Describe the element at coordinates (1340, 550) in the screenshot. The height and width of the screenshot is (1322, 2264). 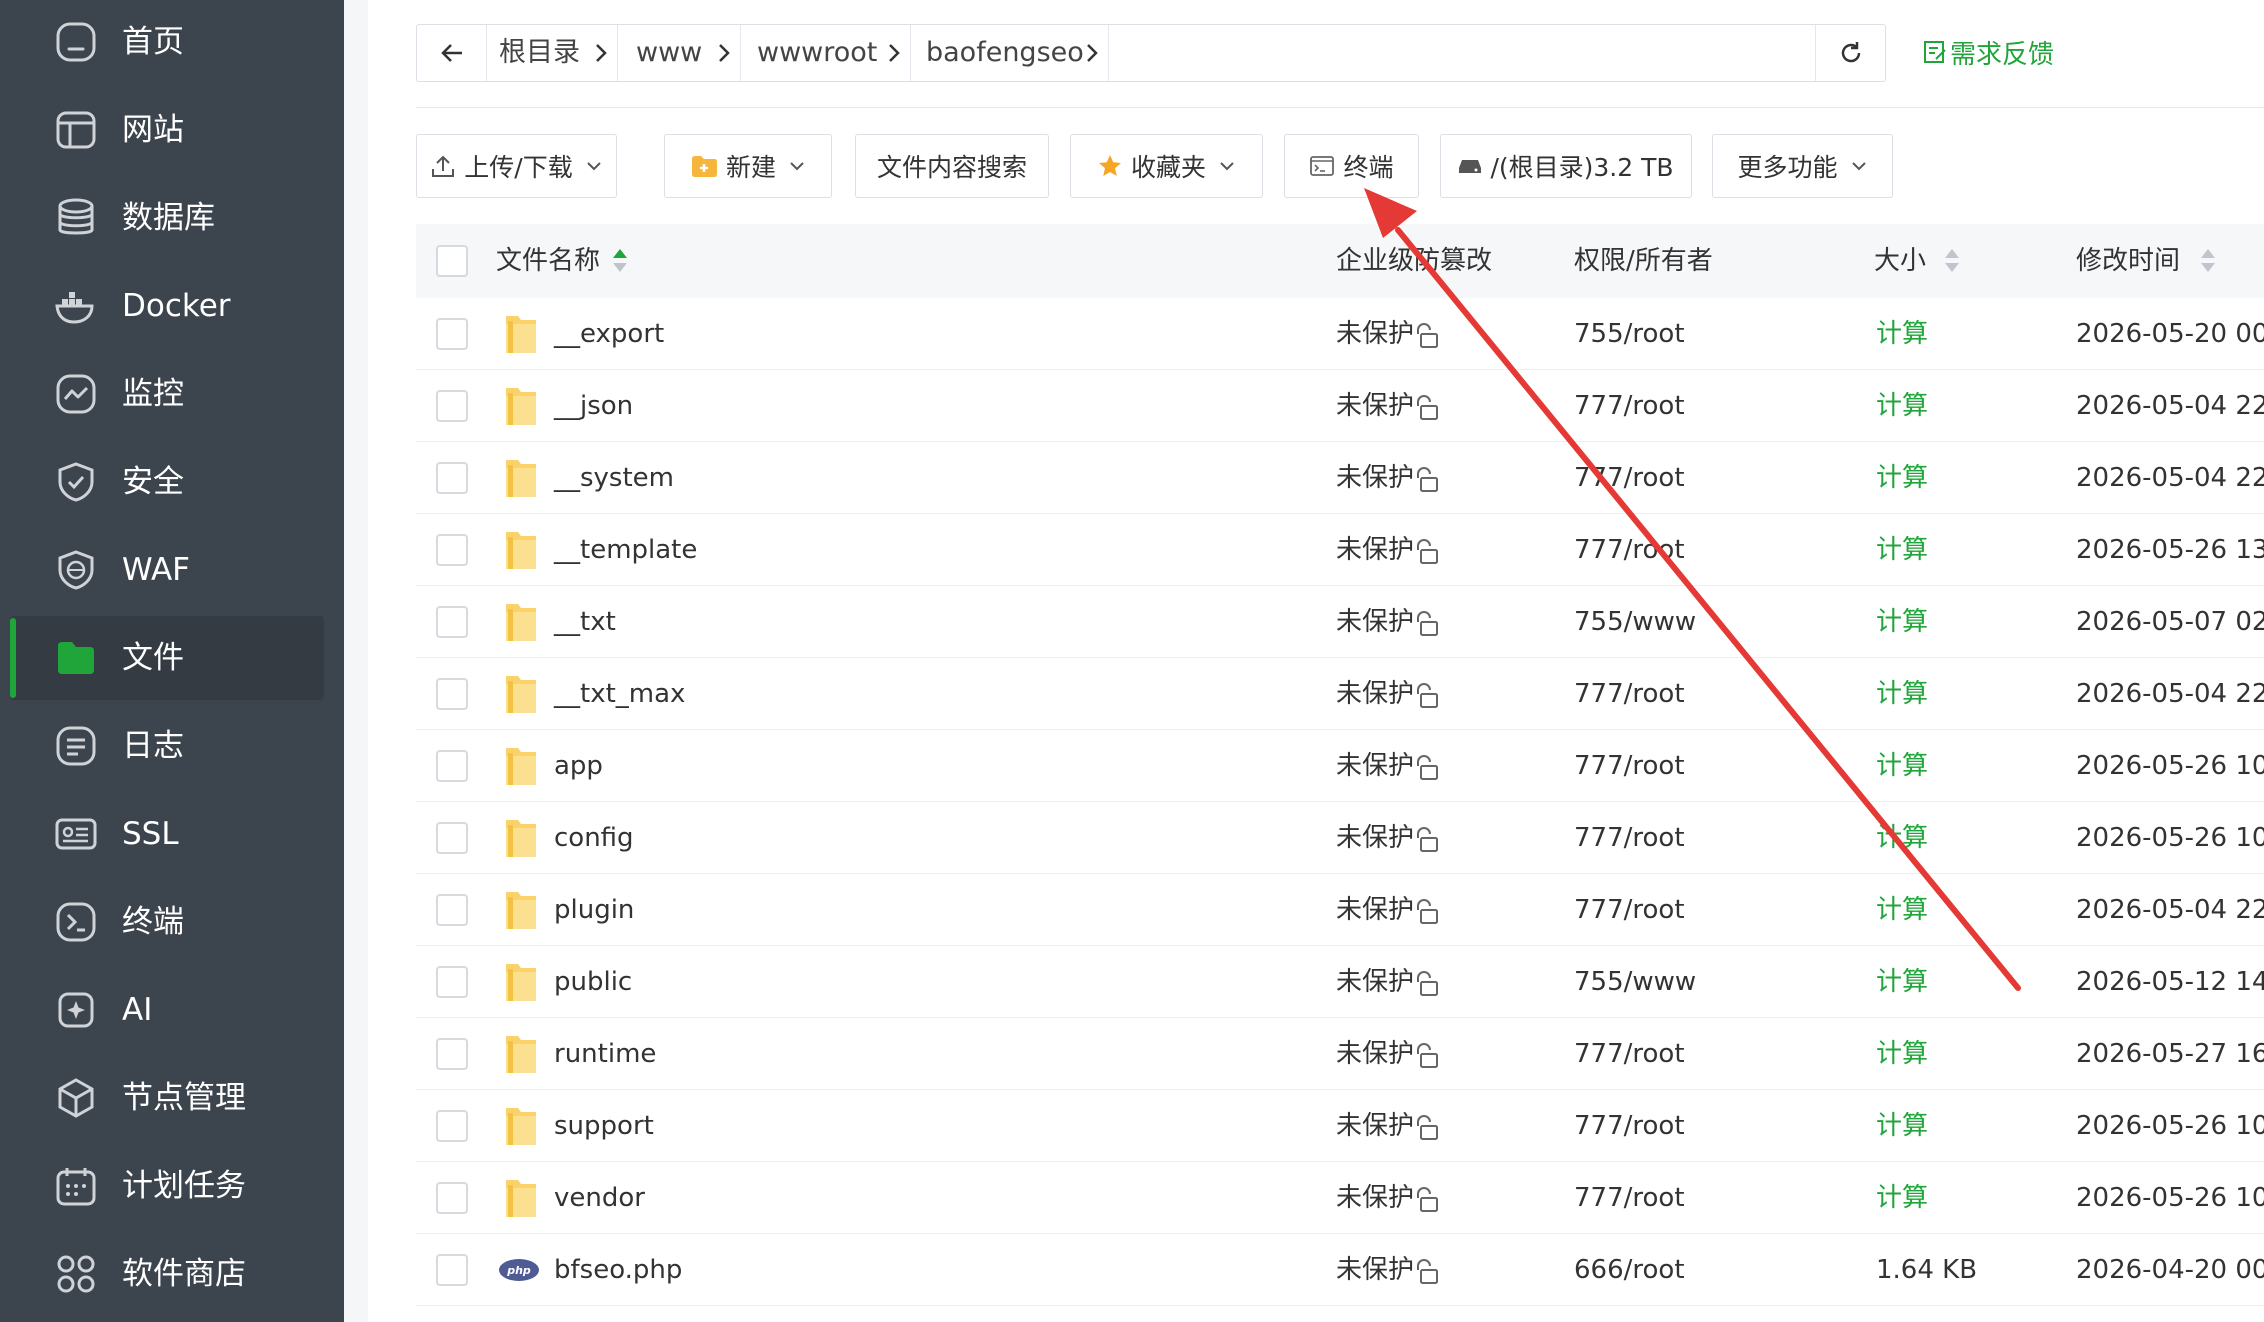
I see `table-row: __template 未保护 777/root 计算 2026-05-26 13:4` at that location.